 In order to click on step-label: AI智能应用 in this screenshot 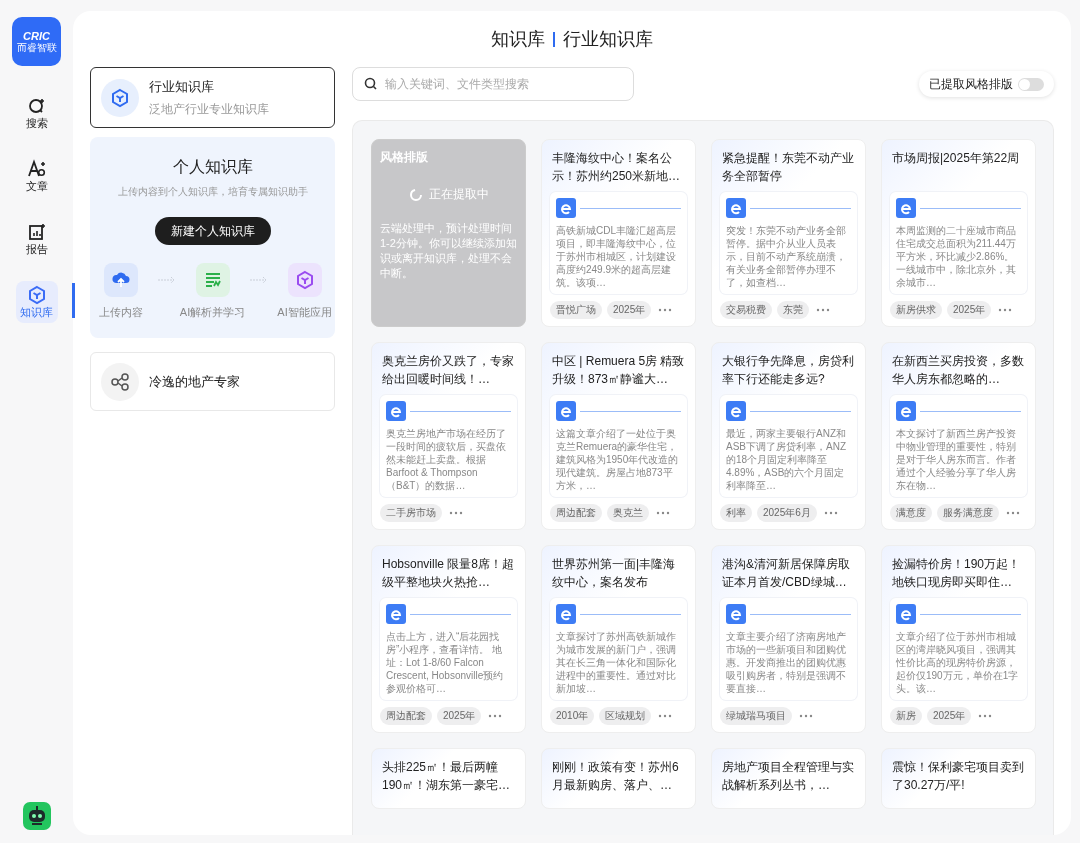, I will do `click(304, 312)`.